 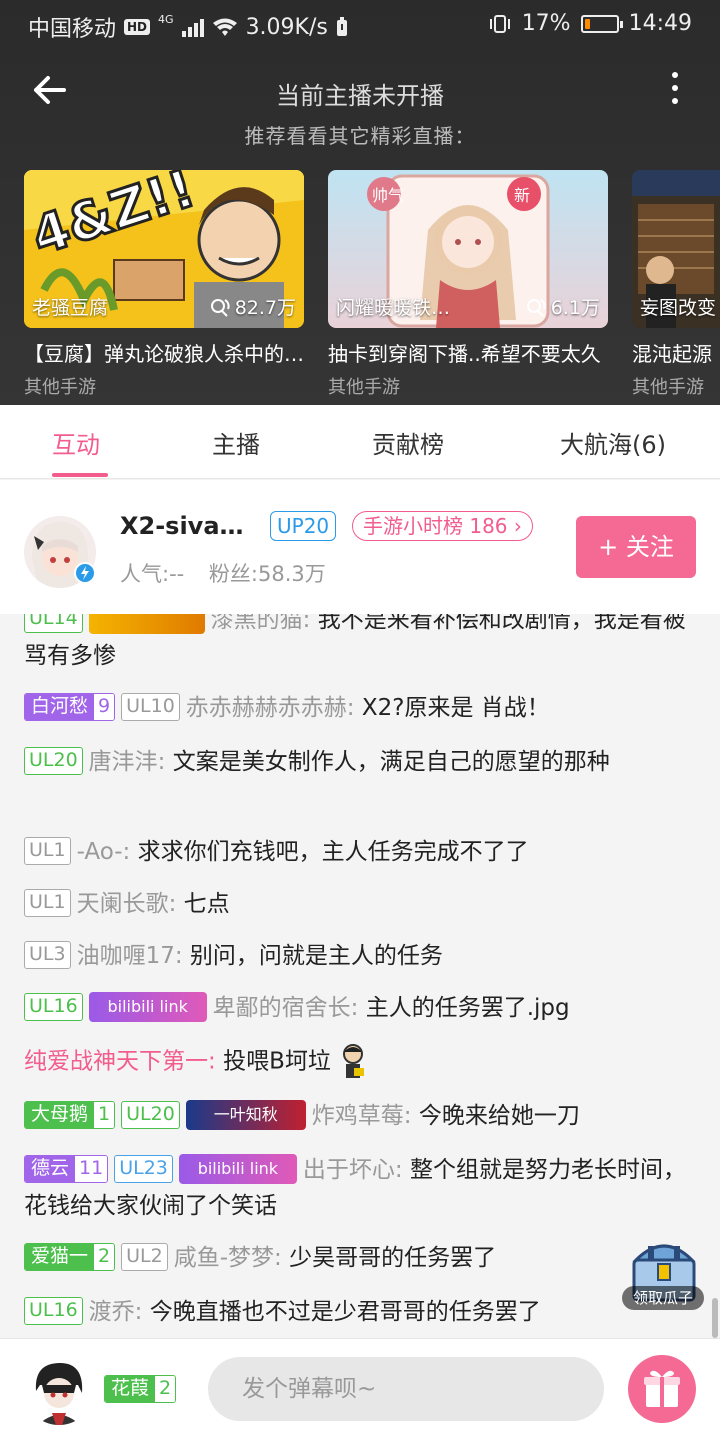 What do you see at coordinates (388, 195) in the screenshot?
I see `card-tag-1: 帅气` at bounding box center [388, 195].